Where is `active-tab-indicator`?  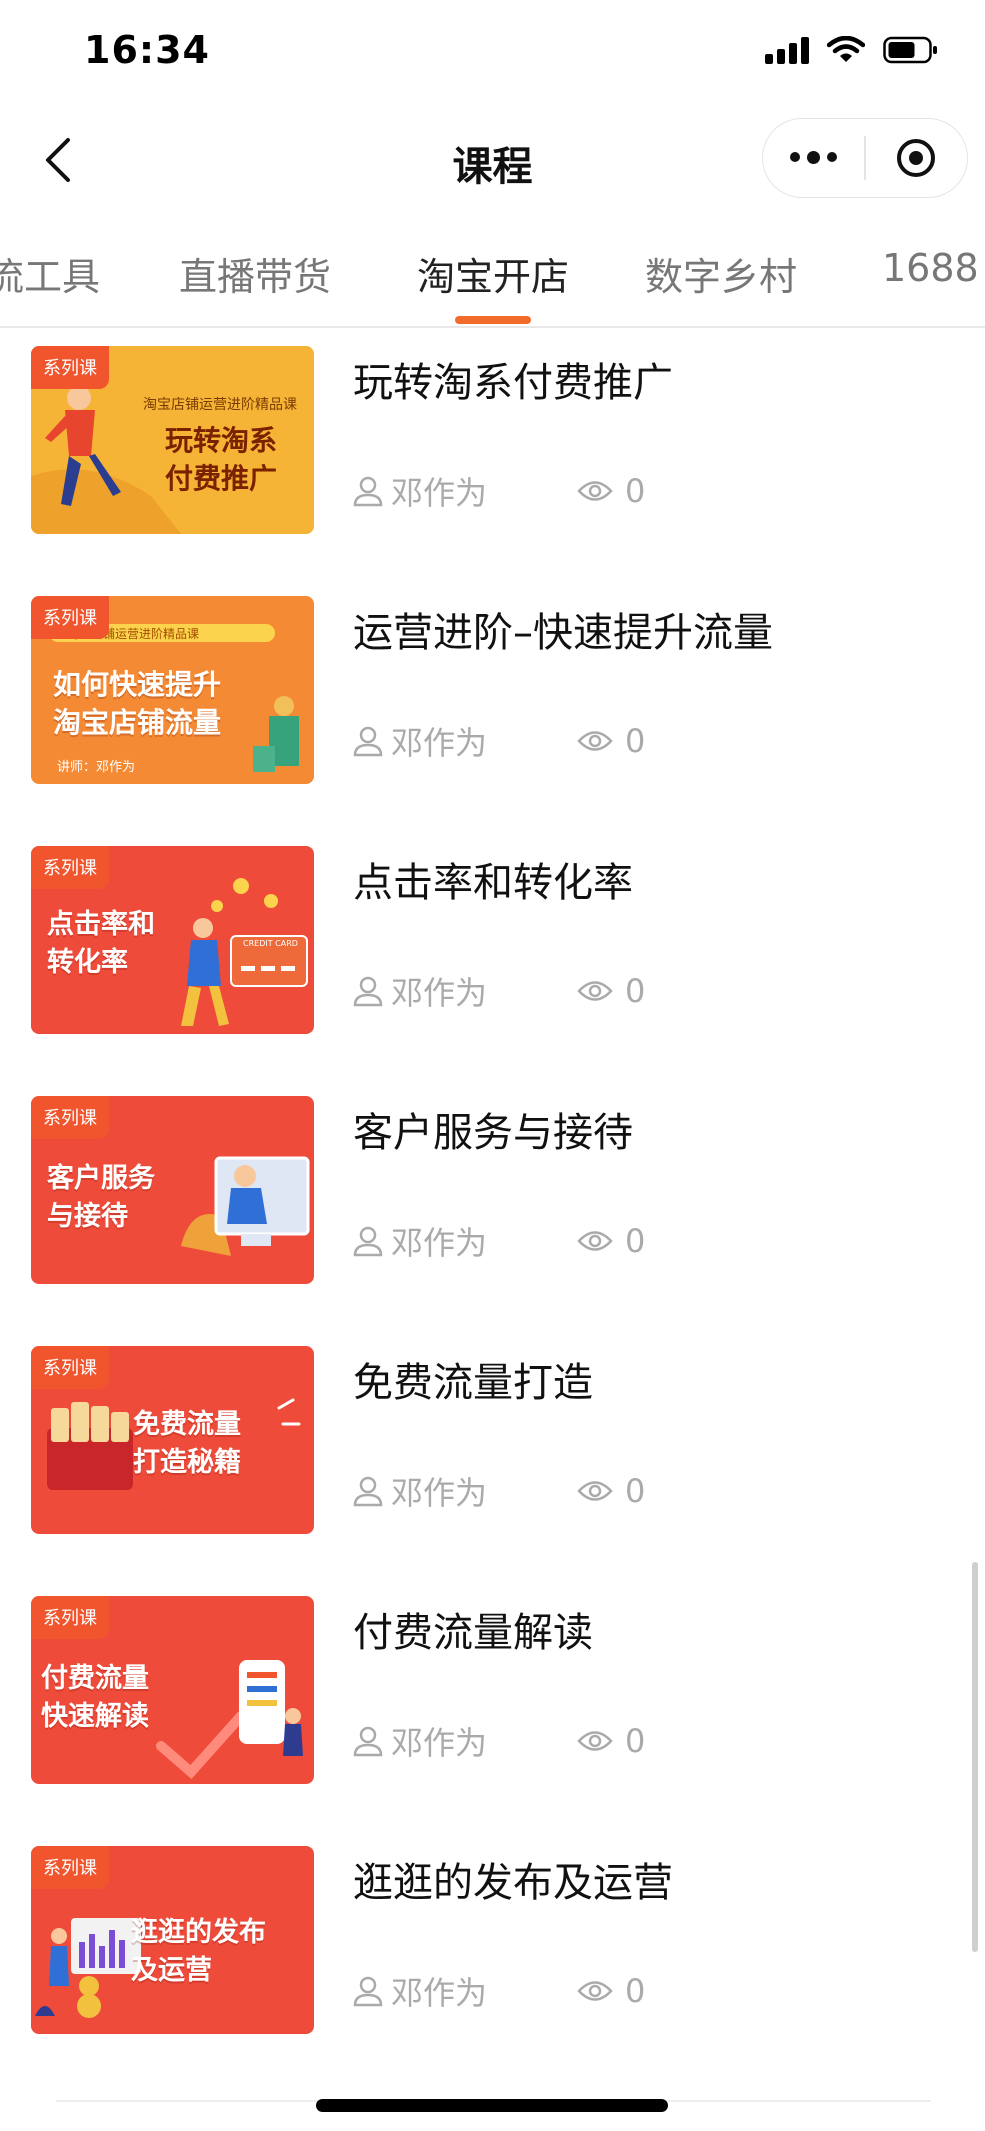 active-tab-indicator is located at coordinates (493, 320).